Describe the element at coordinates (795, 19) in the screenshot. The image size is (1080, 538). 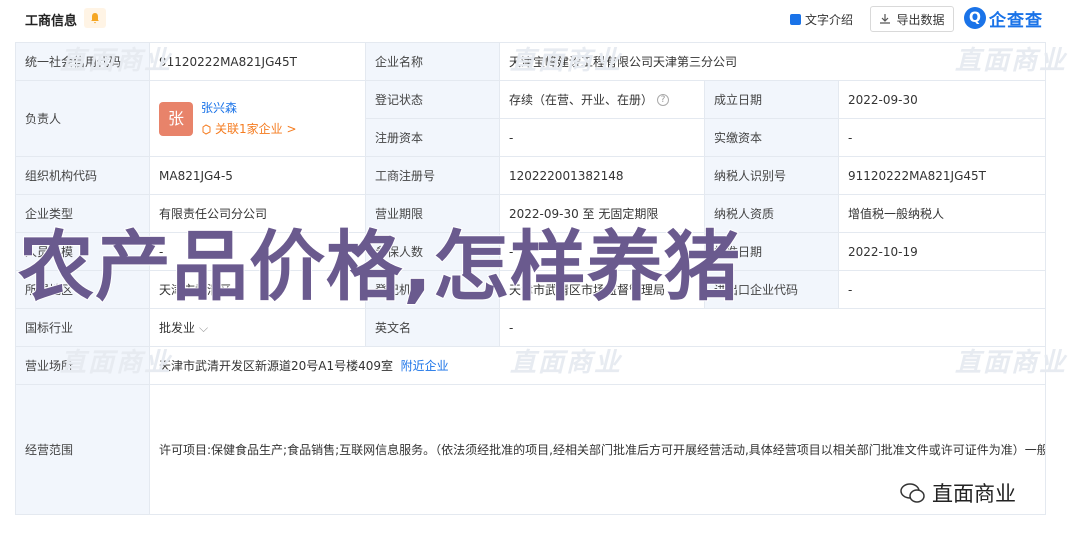
I see `document-icon` at that location.